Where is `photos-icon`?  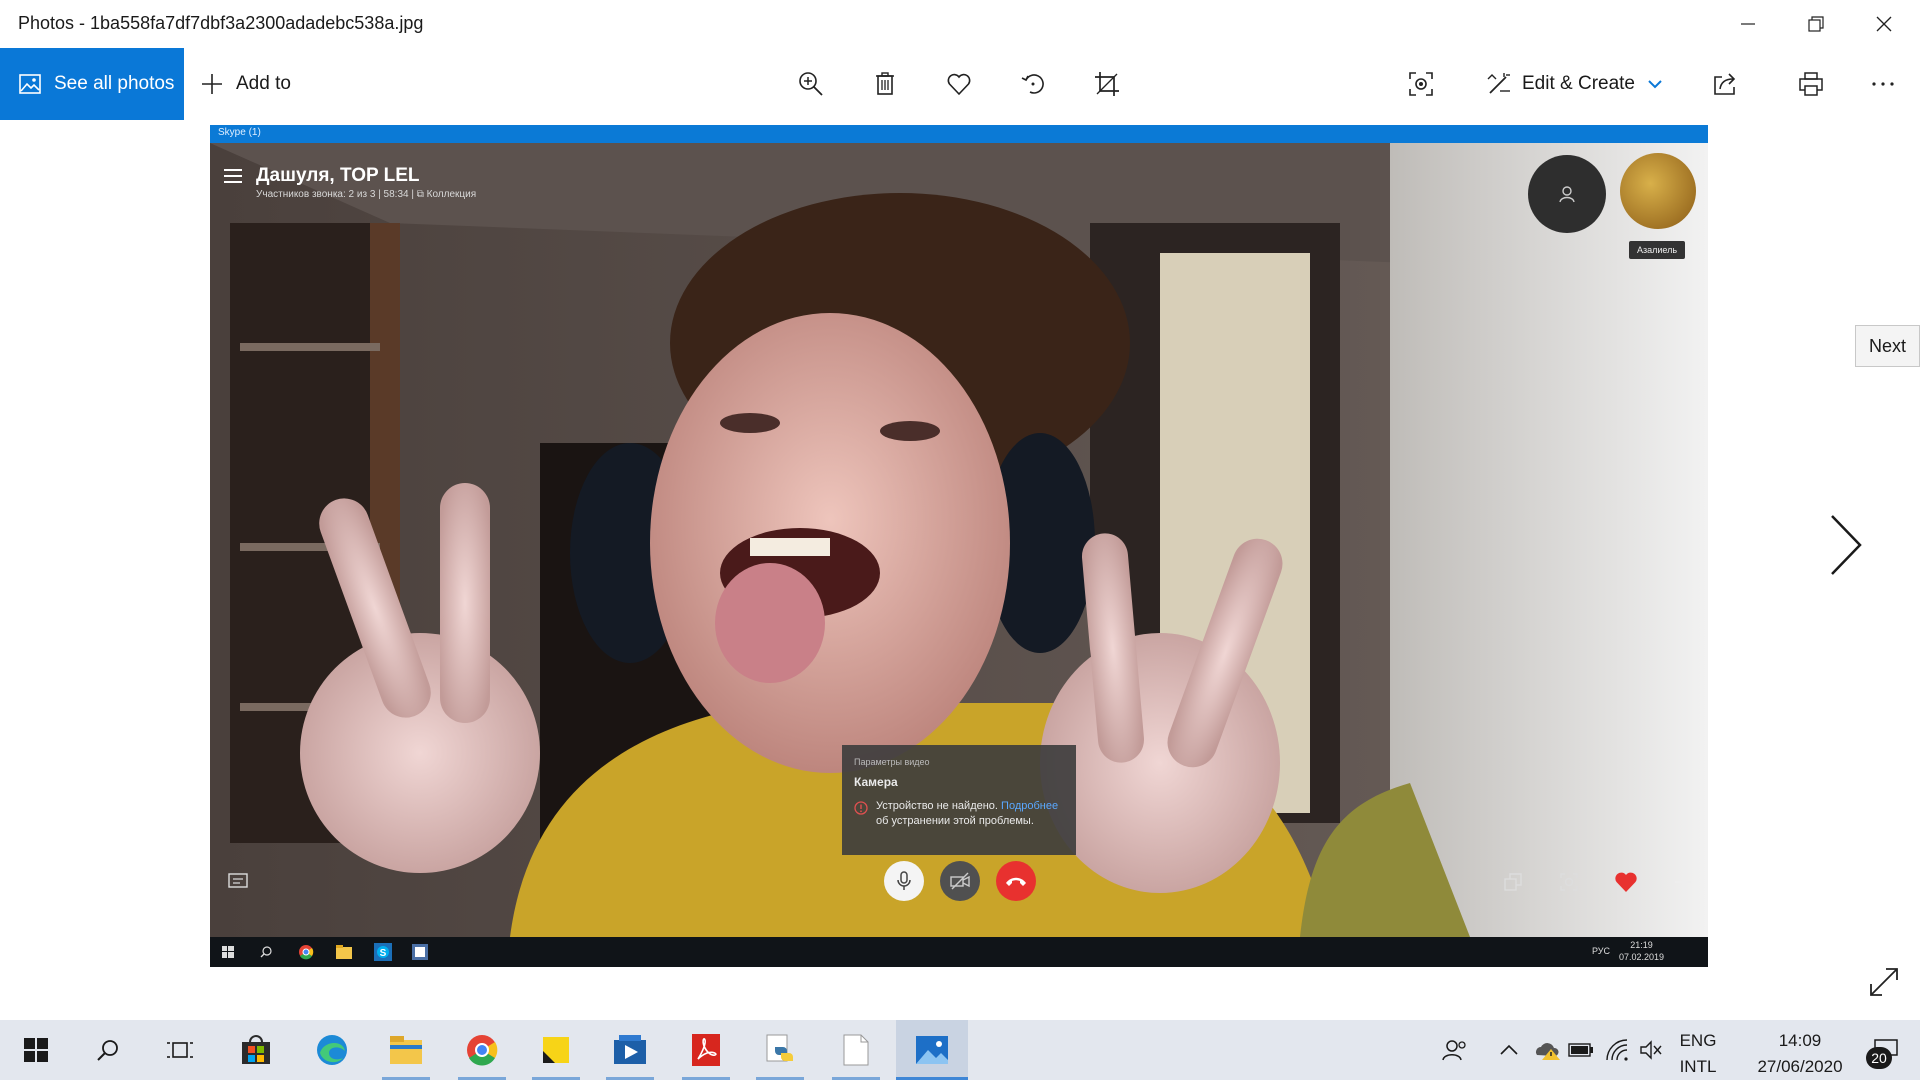 photos-icon is located at coordinates (30, 84).